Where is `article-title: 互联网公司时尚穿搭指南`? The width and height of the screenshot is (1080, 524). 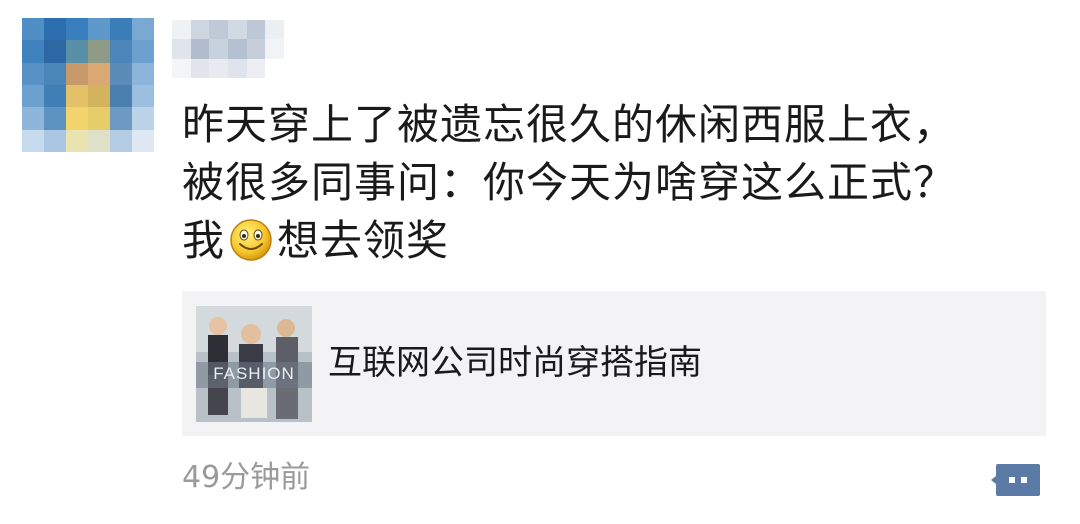
article-title: 互联网公司时尚穿搭指南 is located at coordinates (515, 363).